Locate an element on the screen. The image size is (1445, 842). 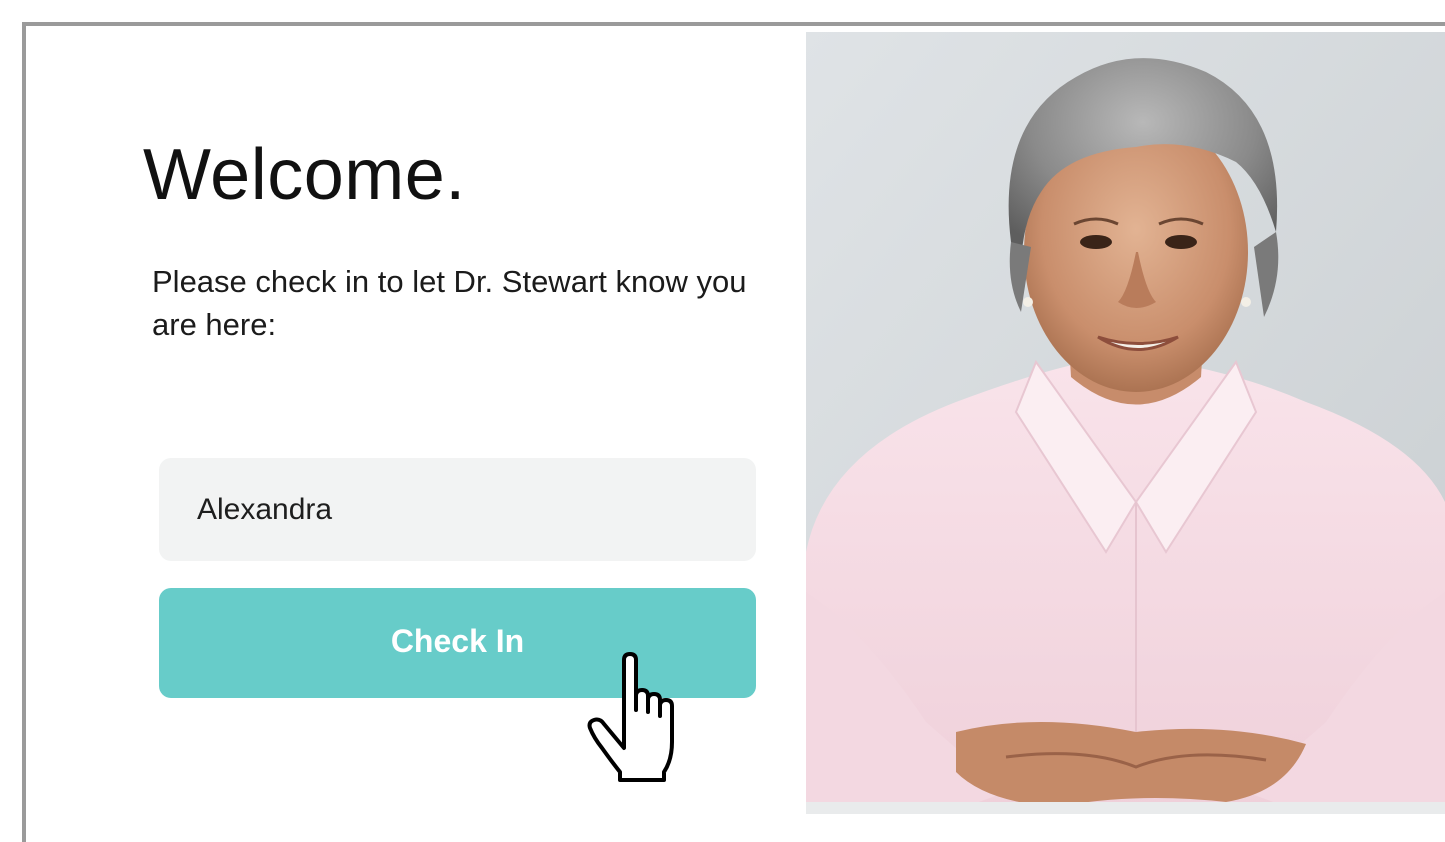
hand-pointer-icon is located at coordinates (630, 717).